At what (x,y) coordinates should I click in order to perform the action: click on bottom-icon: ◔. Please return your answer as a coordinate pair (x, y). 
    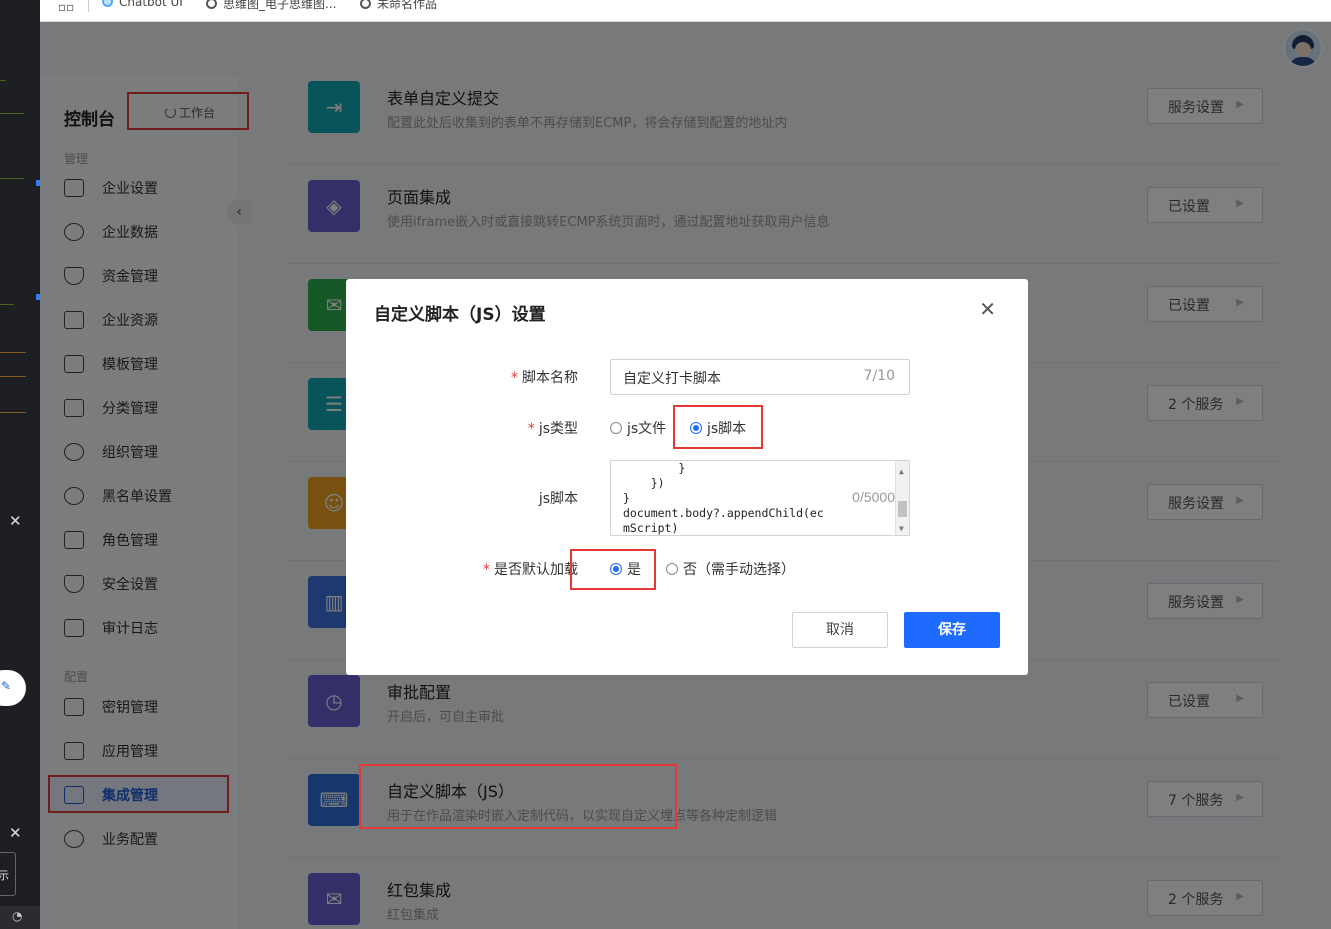
    Looking at the image, I should click on (20, 917).